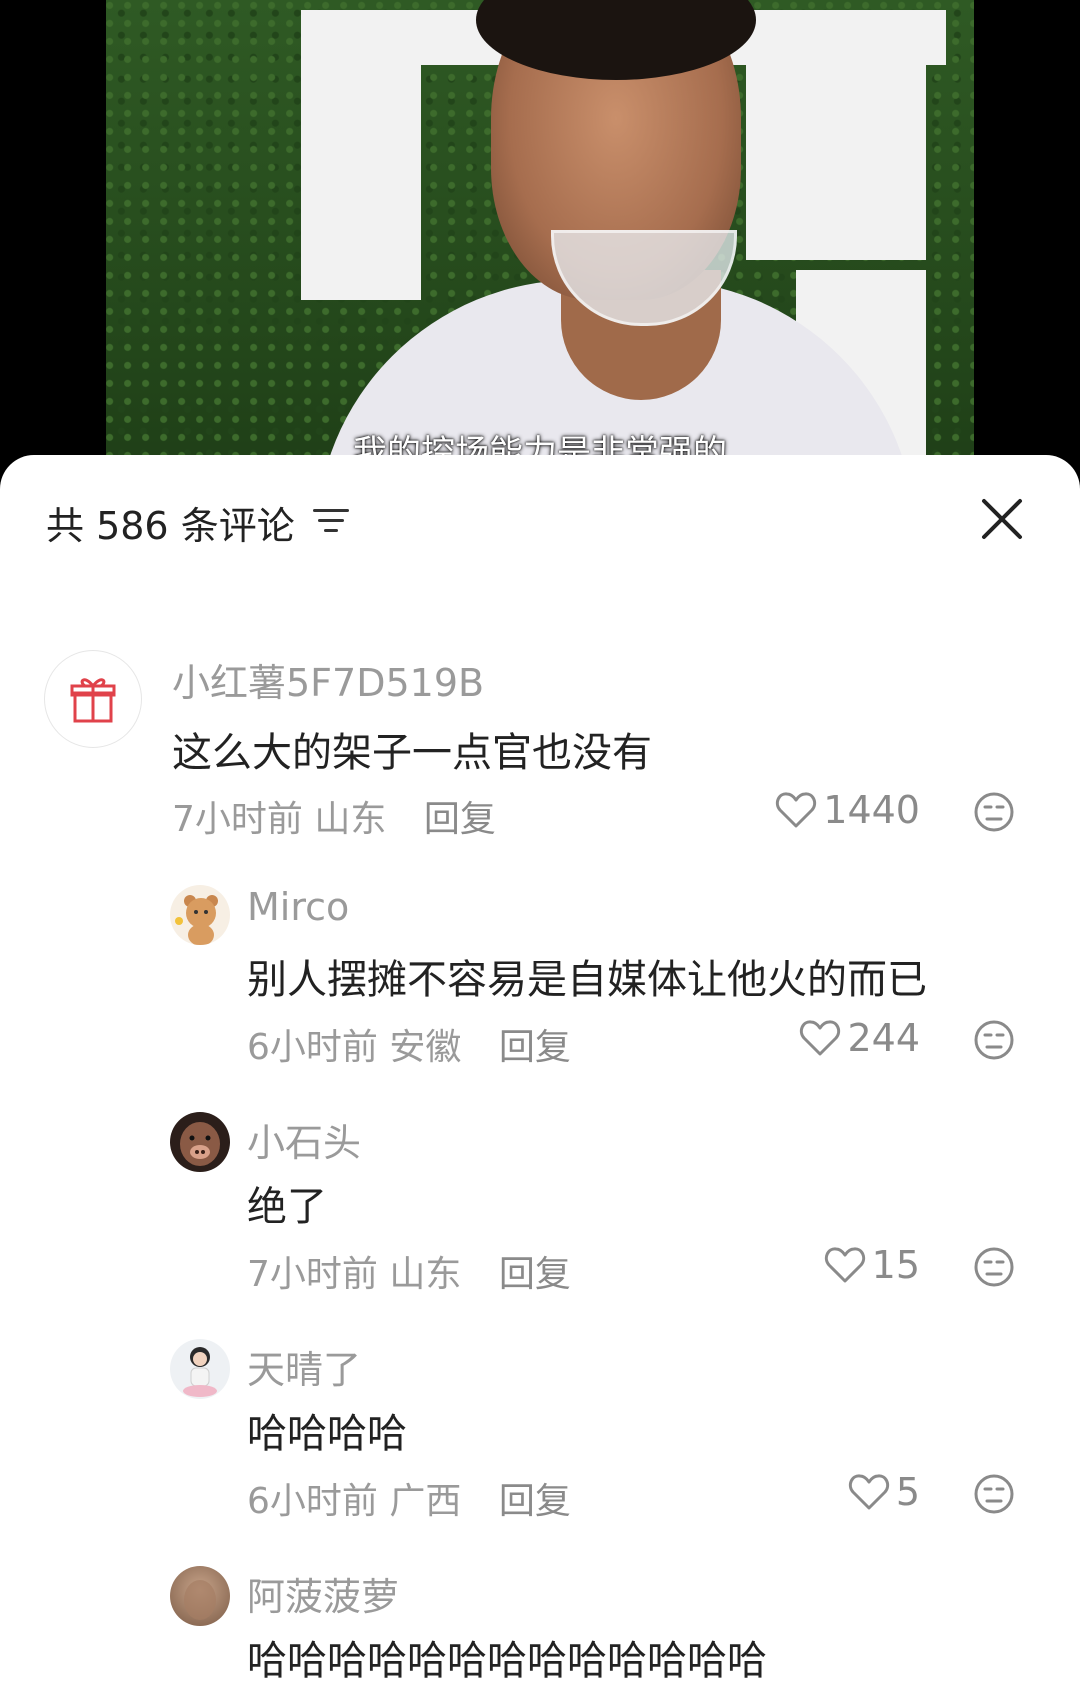  Describe the element at coordinates (895, 1265) in the screenshot. I see `like-count: 15` at that location.